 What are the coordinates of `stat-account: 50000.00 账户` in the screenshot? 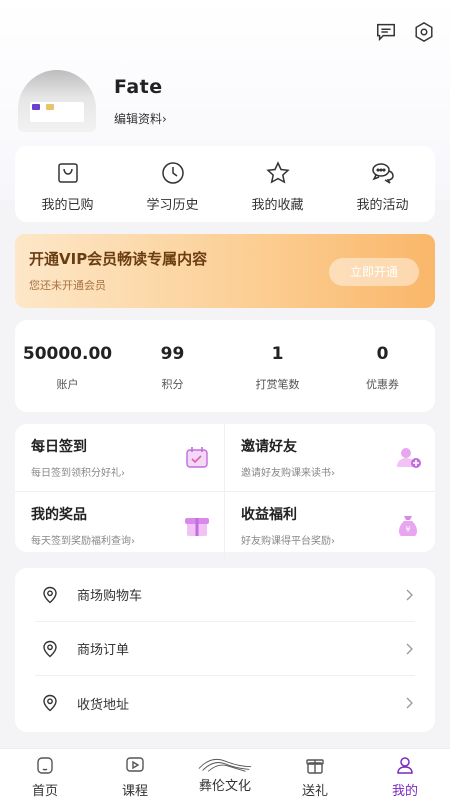 It's located at (67, 366).